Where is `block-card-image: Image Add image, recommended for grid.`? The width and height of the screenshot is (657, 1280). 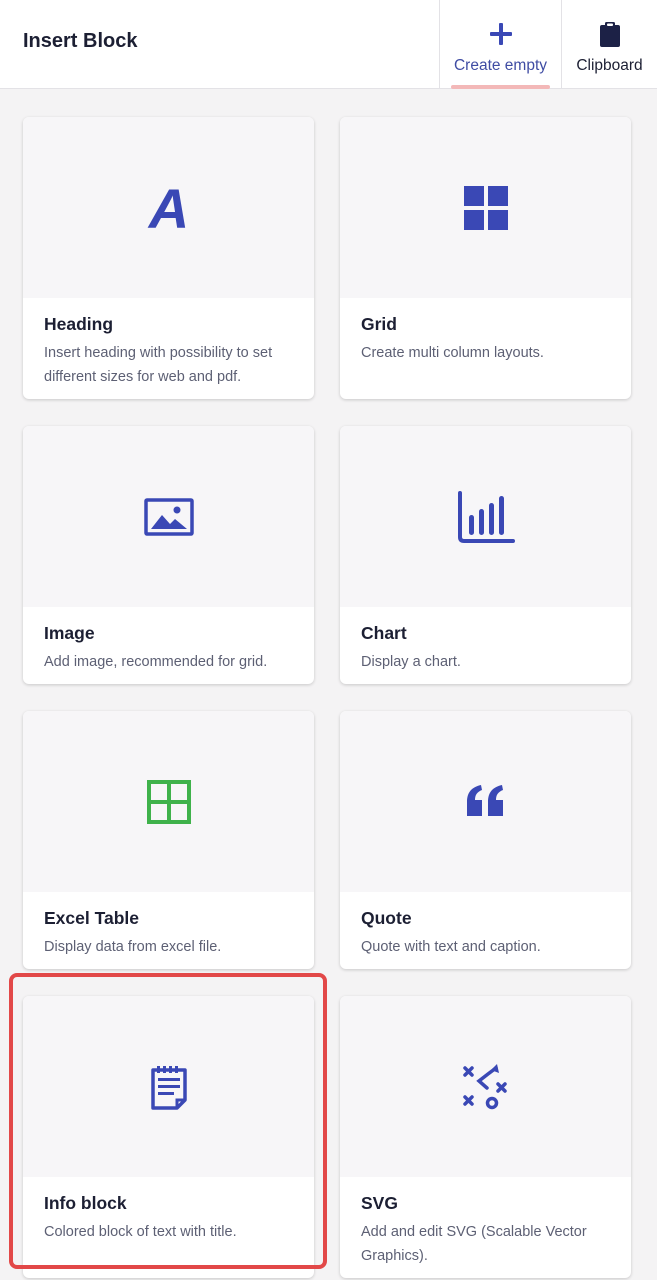 block-card-image: Image Add image, recommended for grid. is located at coordinates (168, 555).